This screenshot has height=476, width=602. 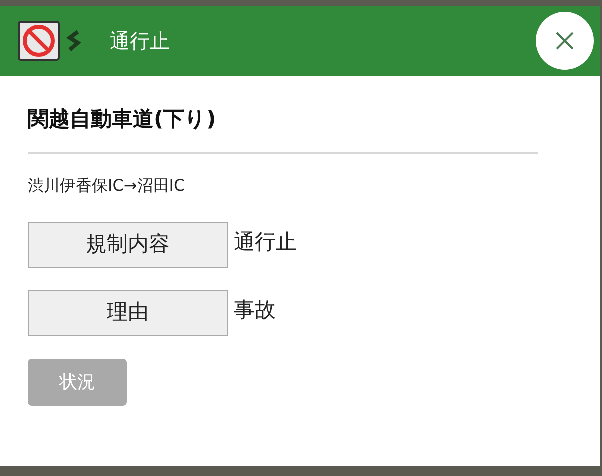 What do you see at coordinates (123, 119) in the screenshot?
I see `road-name: 関越自動車道(下り)` at bounding box center [123, 119].